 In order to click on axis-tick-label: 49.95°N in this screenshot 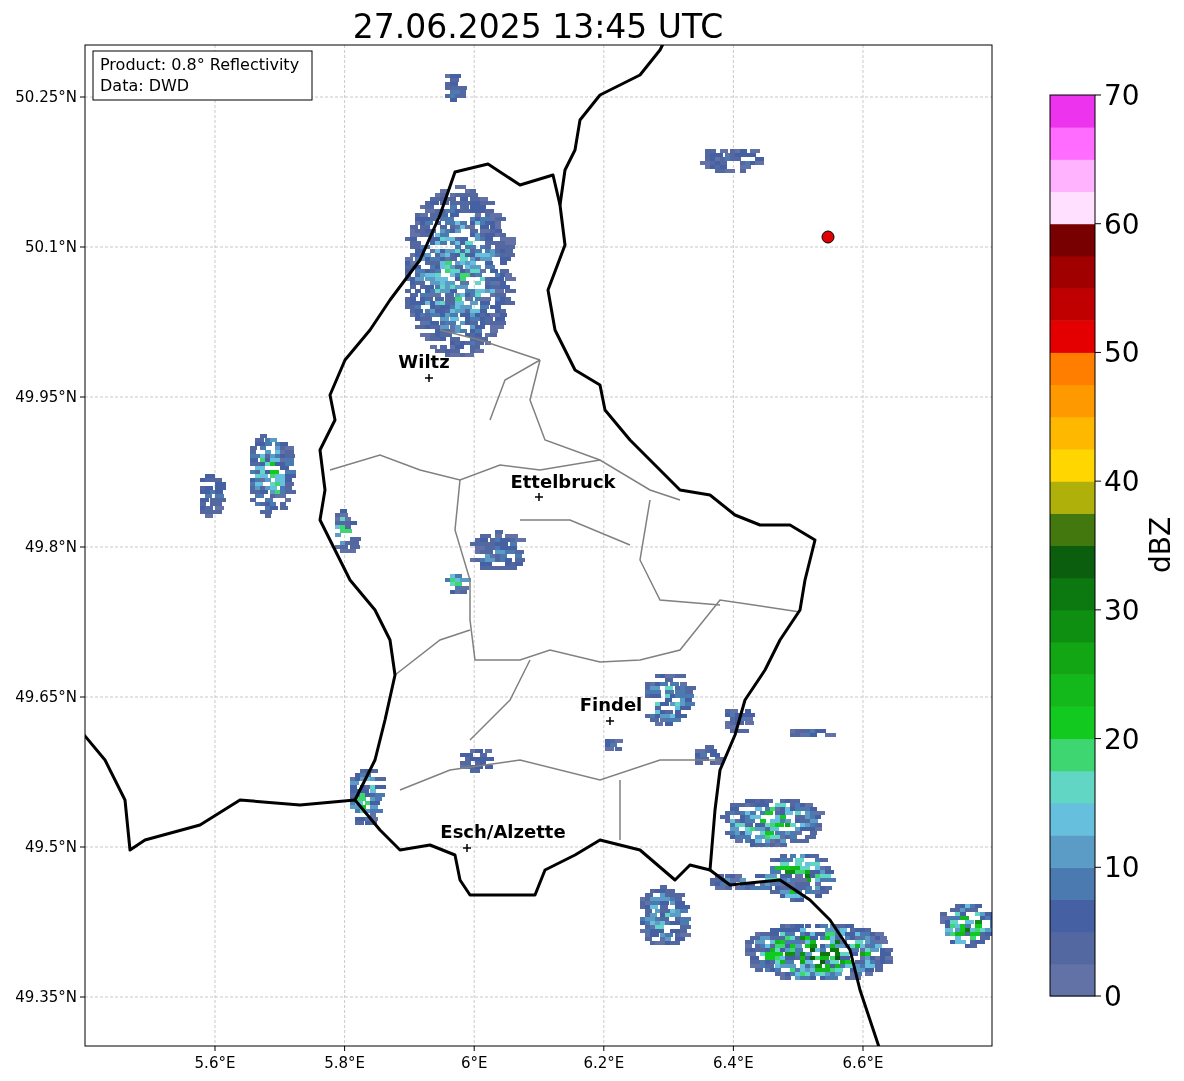, I will do `click(46, 397)`.